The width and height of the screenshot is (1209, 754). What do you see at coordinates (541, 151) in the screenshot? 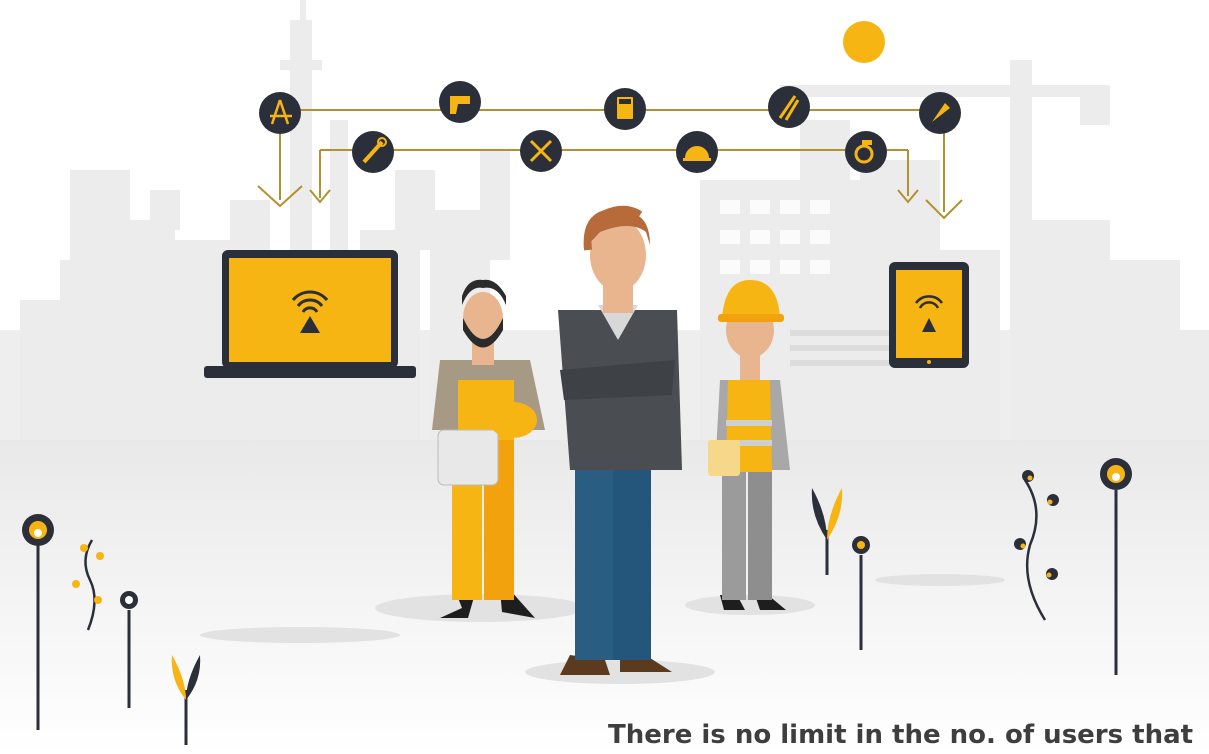
I see `hammer-wrench-icon` at bounding box center [541, 151].